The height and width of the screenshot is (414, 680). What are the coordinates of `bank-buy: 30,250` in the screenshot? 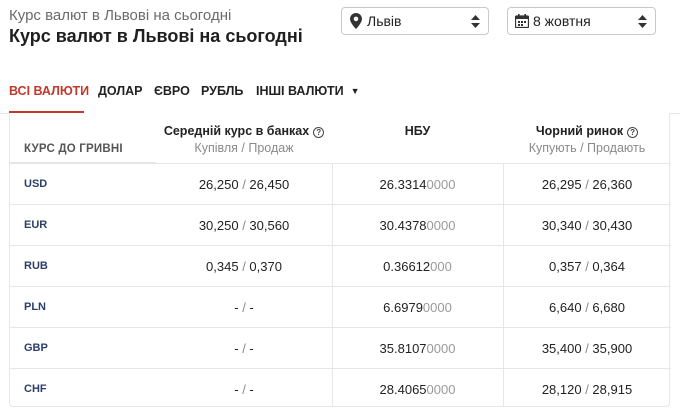 It's located at (218, 225).